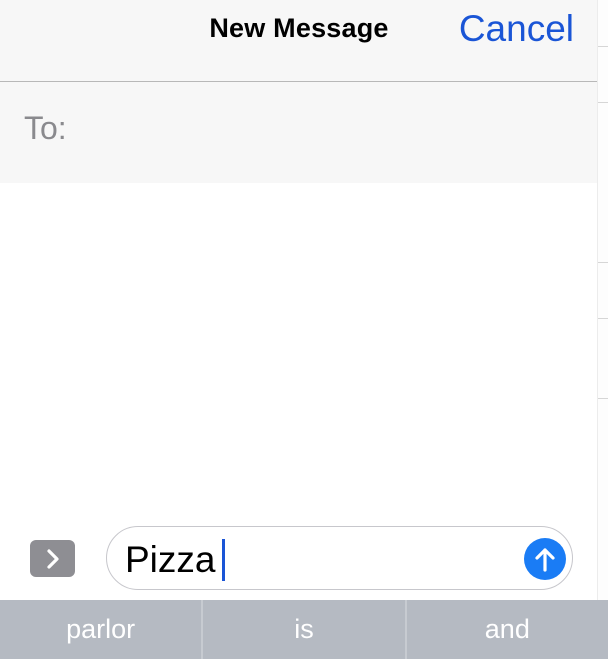 The image size is (608, 659). I want to click on nav-bar: New Message Cancel, so click(299, 41).